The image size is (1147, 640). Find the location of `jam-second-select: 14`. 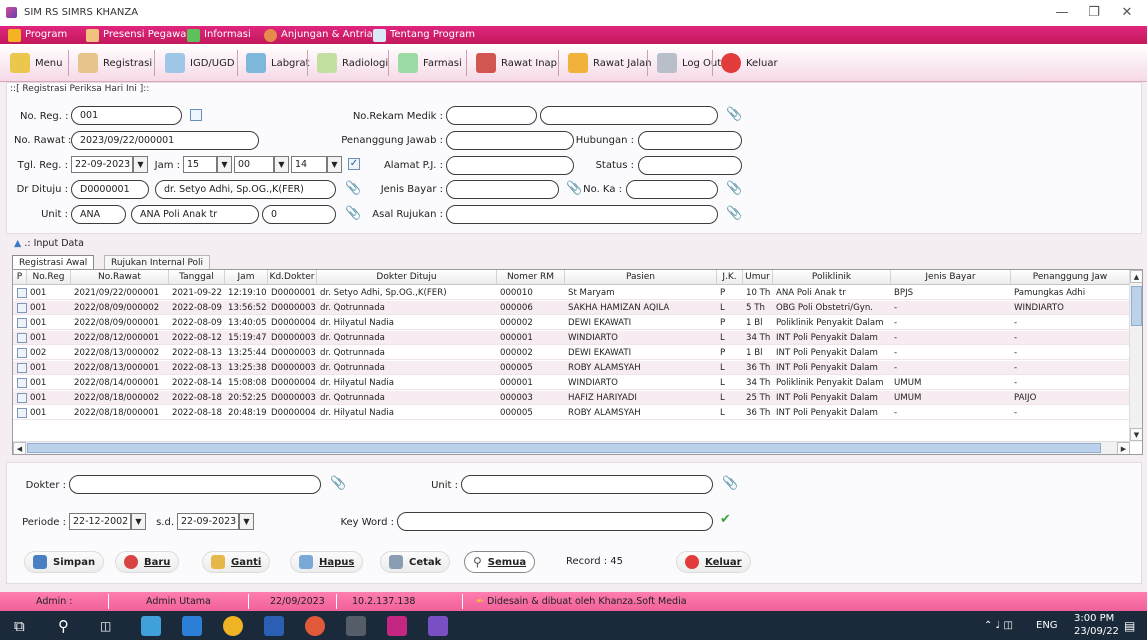

jam-second-select: 14 is located at coordinates (309, 164).